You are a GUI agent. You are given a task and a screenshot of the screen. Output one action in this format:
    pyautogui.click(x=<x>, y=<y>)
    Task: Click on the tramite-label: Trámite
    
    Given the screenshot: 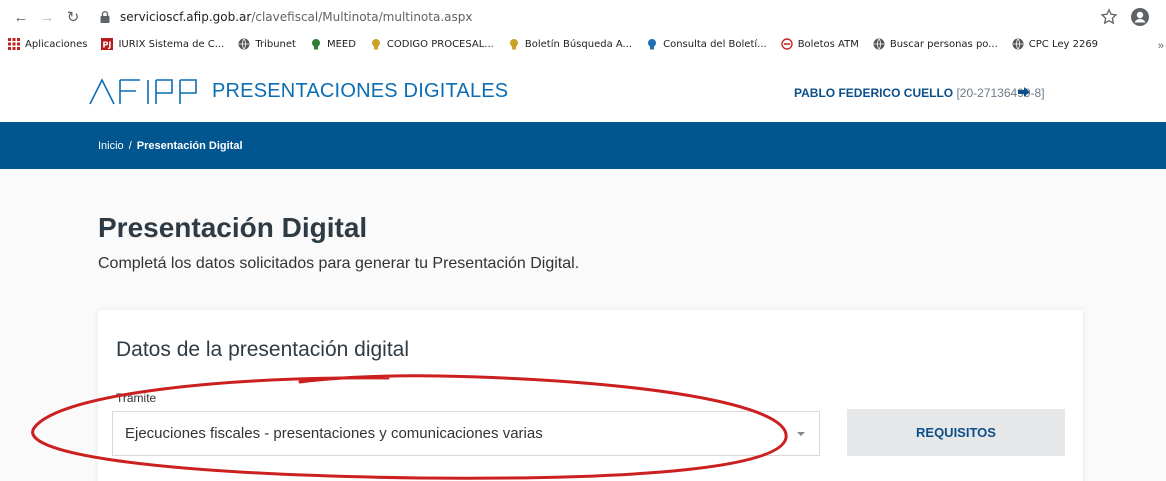 What is the action you would take?
    pyautogui.click(x=136, y=398)
    